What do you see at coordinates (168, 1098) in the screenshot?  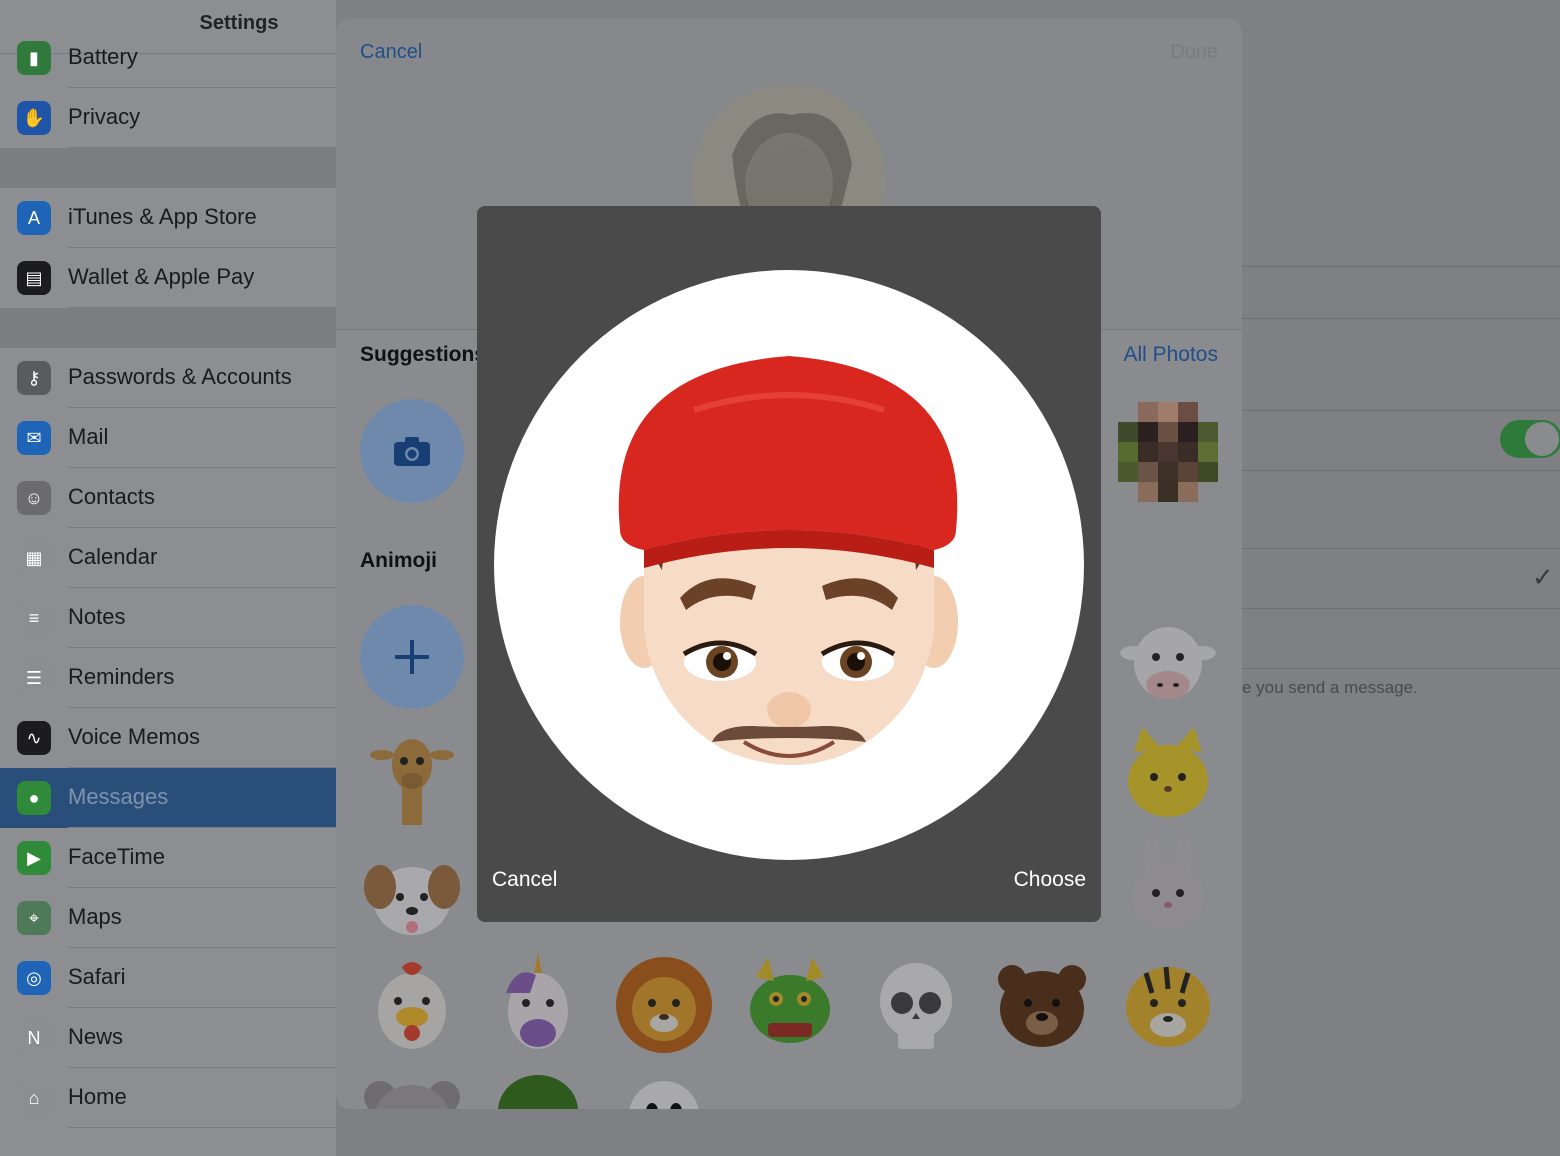 I see `sidebar-item-home: ⌂ Home` at bounding box center [168, 1098].